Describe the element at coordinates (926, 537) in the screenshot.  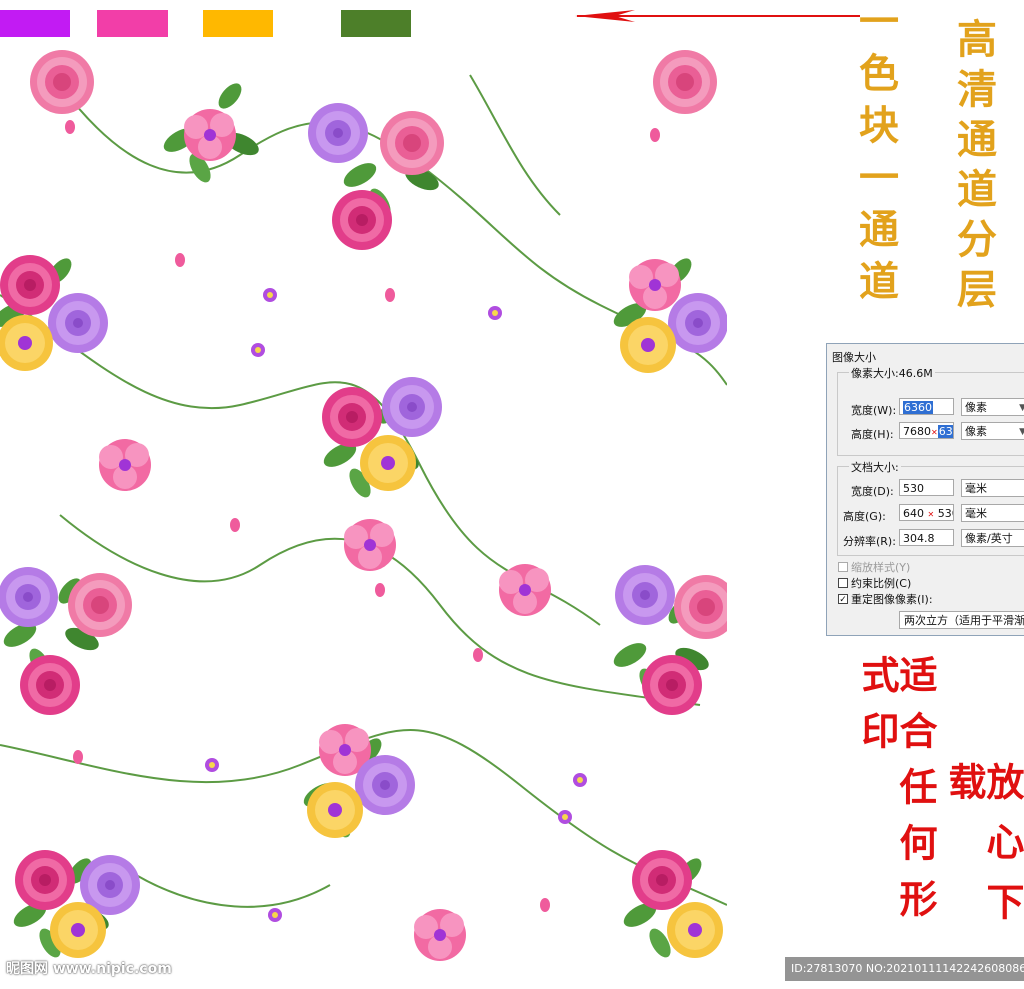
I see `resolution-input: 304.8` at that location.